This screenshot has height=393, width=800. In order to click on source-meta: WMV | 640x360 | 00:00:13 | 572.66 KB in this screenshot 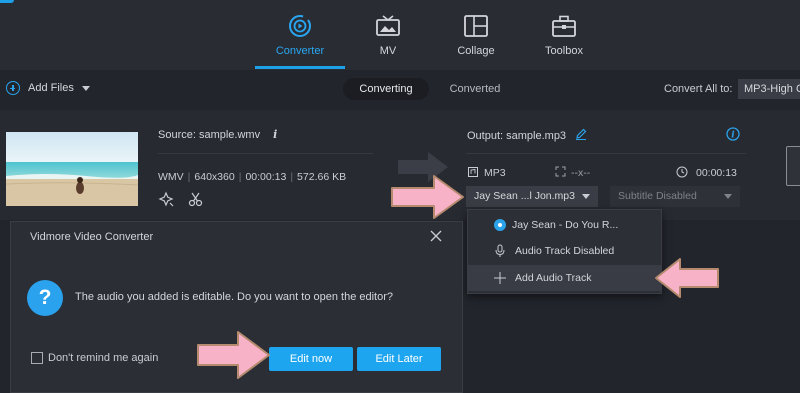, I will do `click(252, 177)`.